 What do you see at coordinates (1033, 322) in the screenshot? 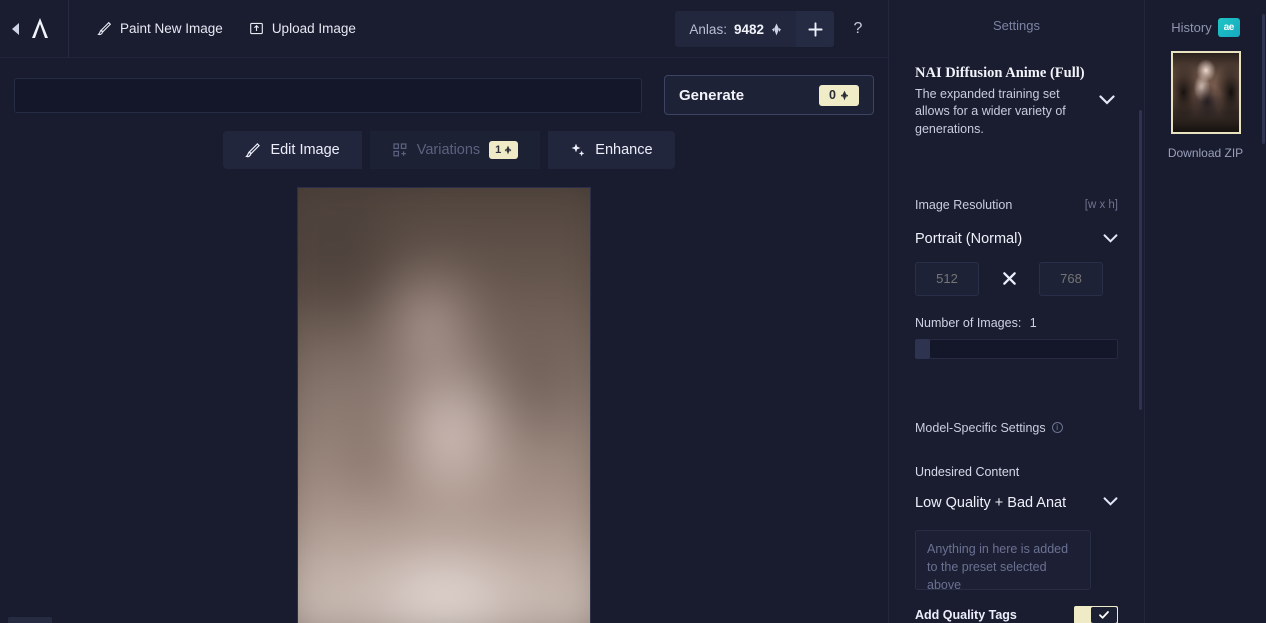
I see `number-of-images-value: 1` at bounding box center [1033, 322].